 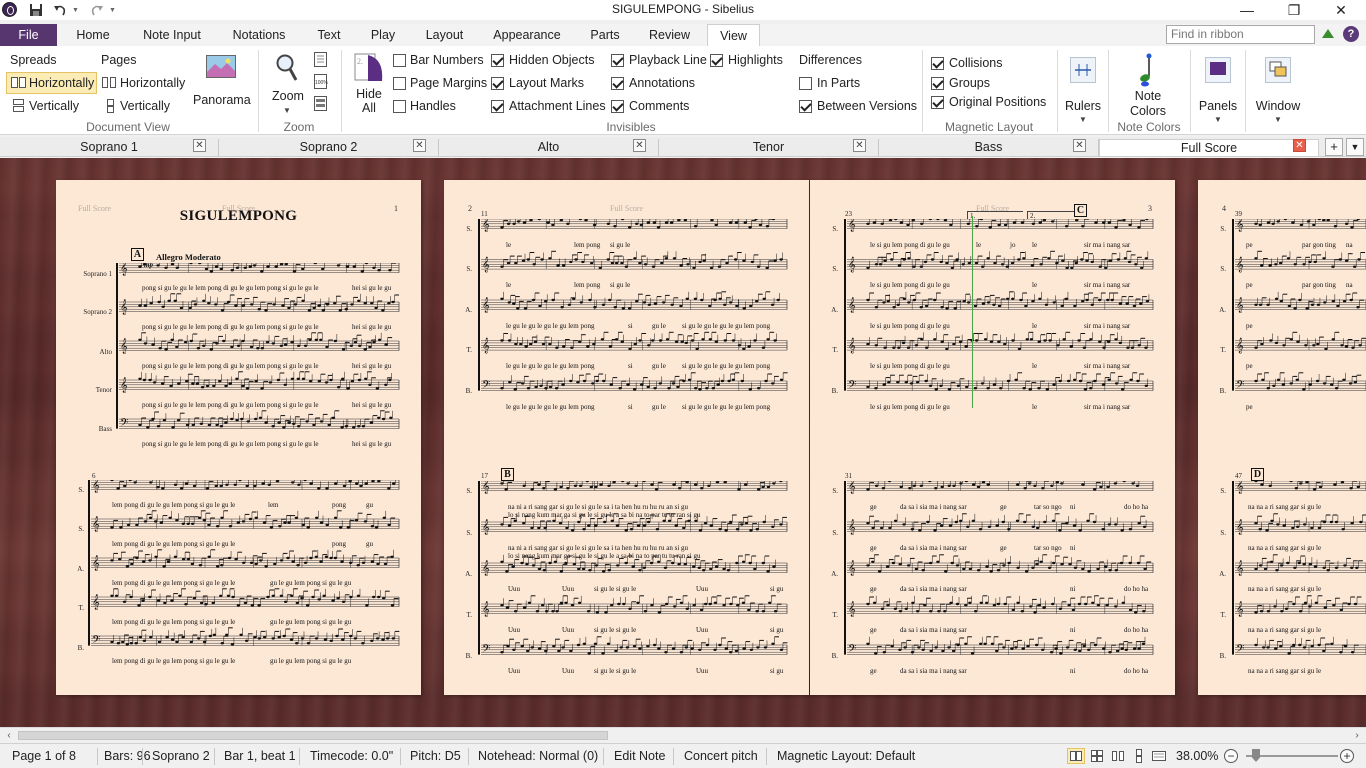 What do you see at coordinates (399, 83) in the screenshot?
I see `page-margins-checkbox` at bounding box center [399, 83].